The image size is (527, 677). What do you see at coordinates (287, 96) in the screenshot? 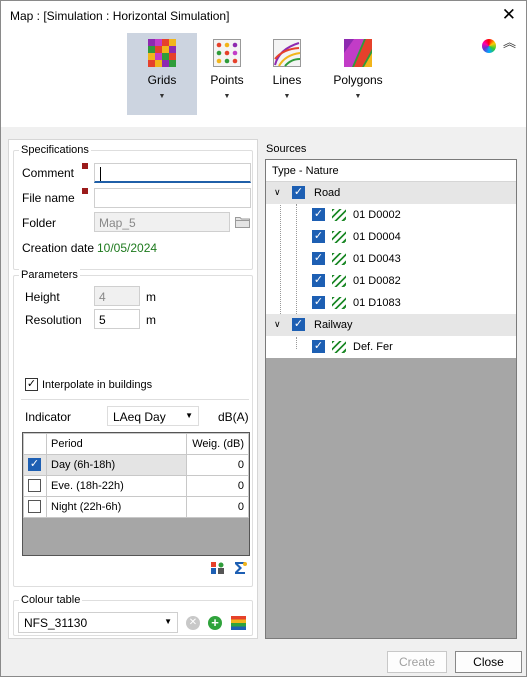
I see `lines-dropdown-icon: ▼` at bounding box center [287, 96].